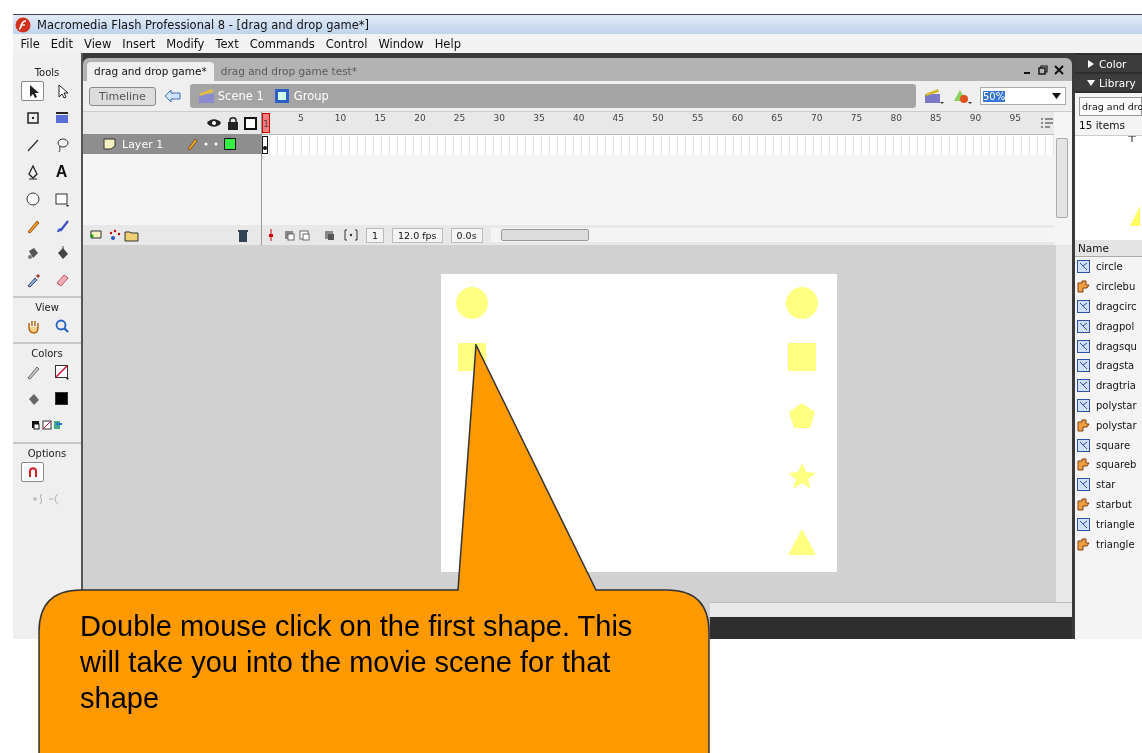 This screenshot has width=1142, height=753. What do you see at coordinates (203, 24) in the screenshot?
I see `window-title: Macromedia Flash Professional 8 - [drag and drop game*]` at bounding box center [203, 24].